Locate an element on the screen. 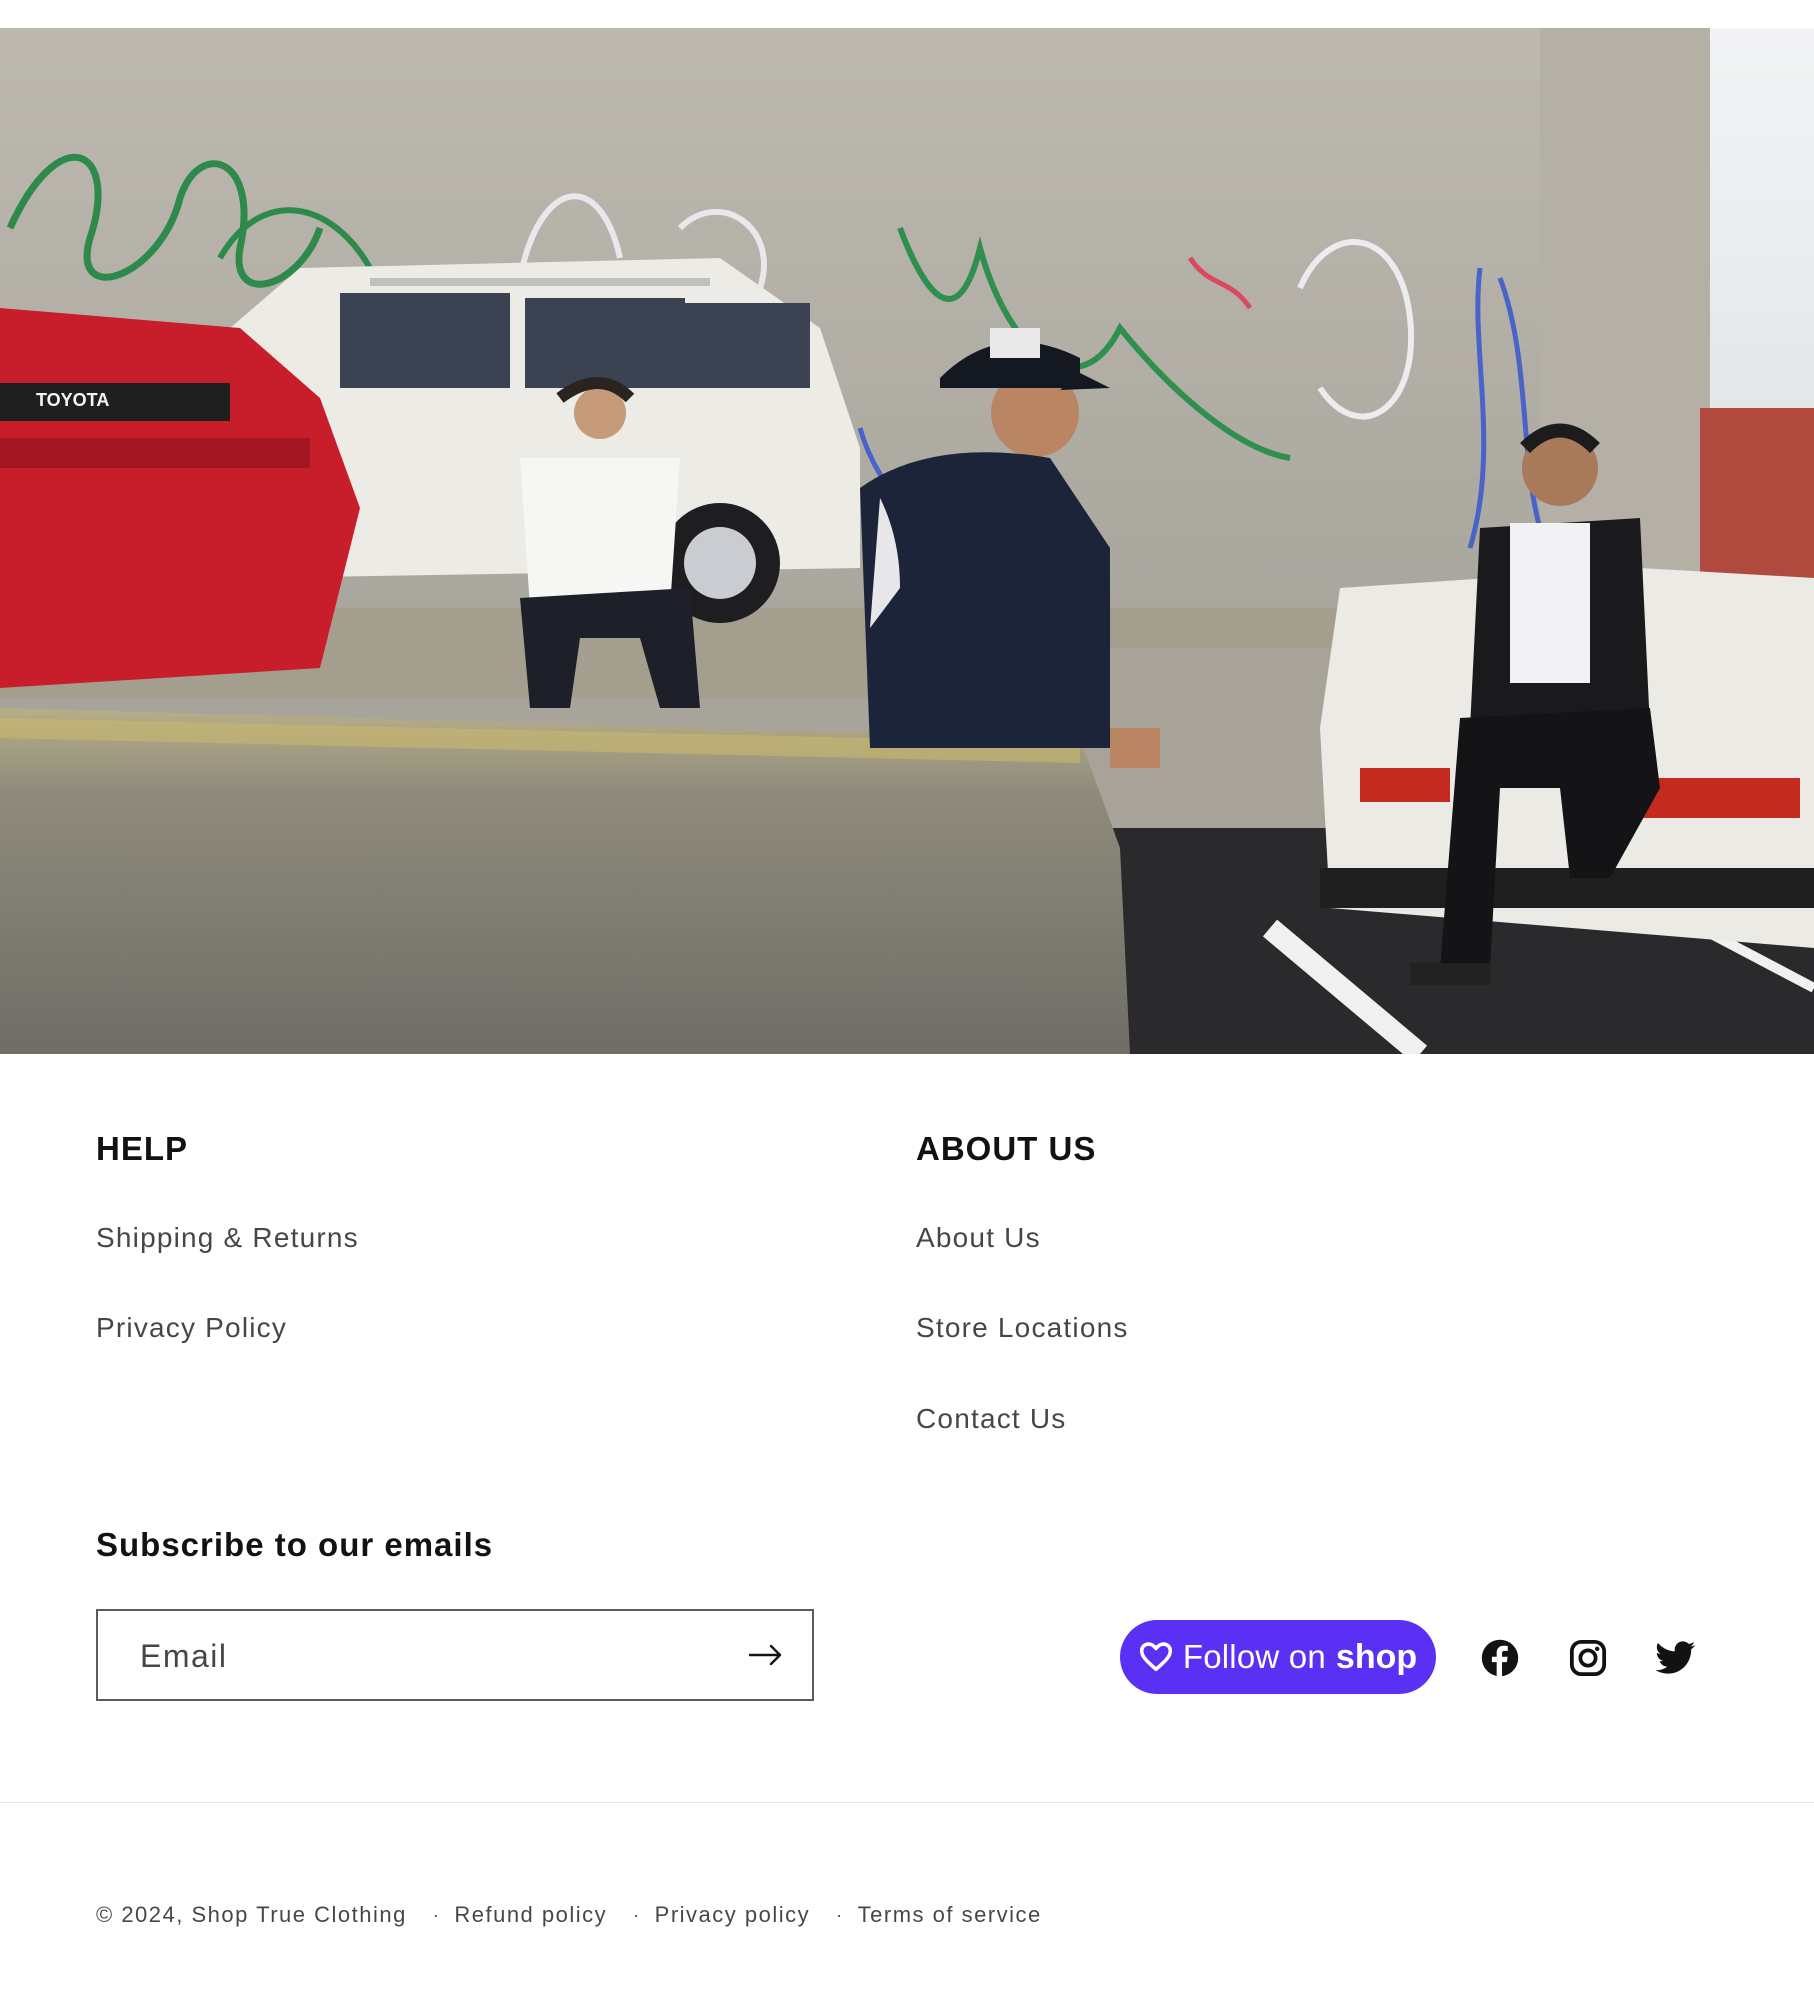 The image size is (1814, 2000). twitter-icon is located at coordinates (1676, 1657).